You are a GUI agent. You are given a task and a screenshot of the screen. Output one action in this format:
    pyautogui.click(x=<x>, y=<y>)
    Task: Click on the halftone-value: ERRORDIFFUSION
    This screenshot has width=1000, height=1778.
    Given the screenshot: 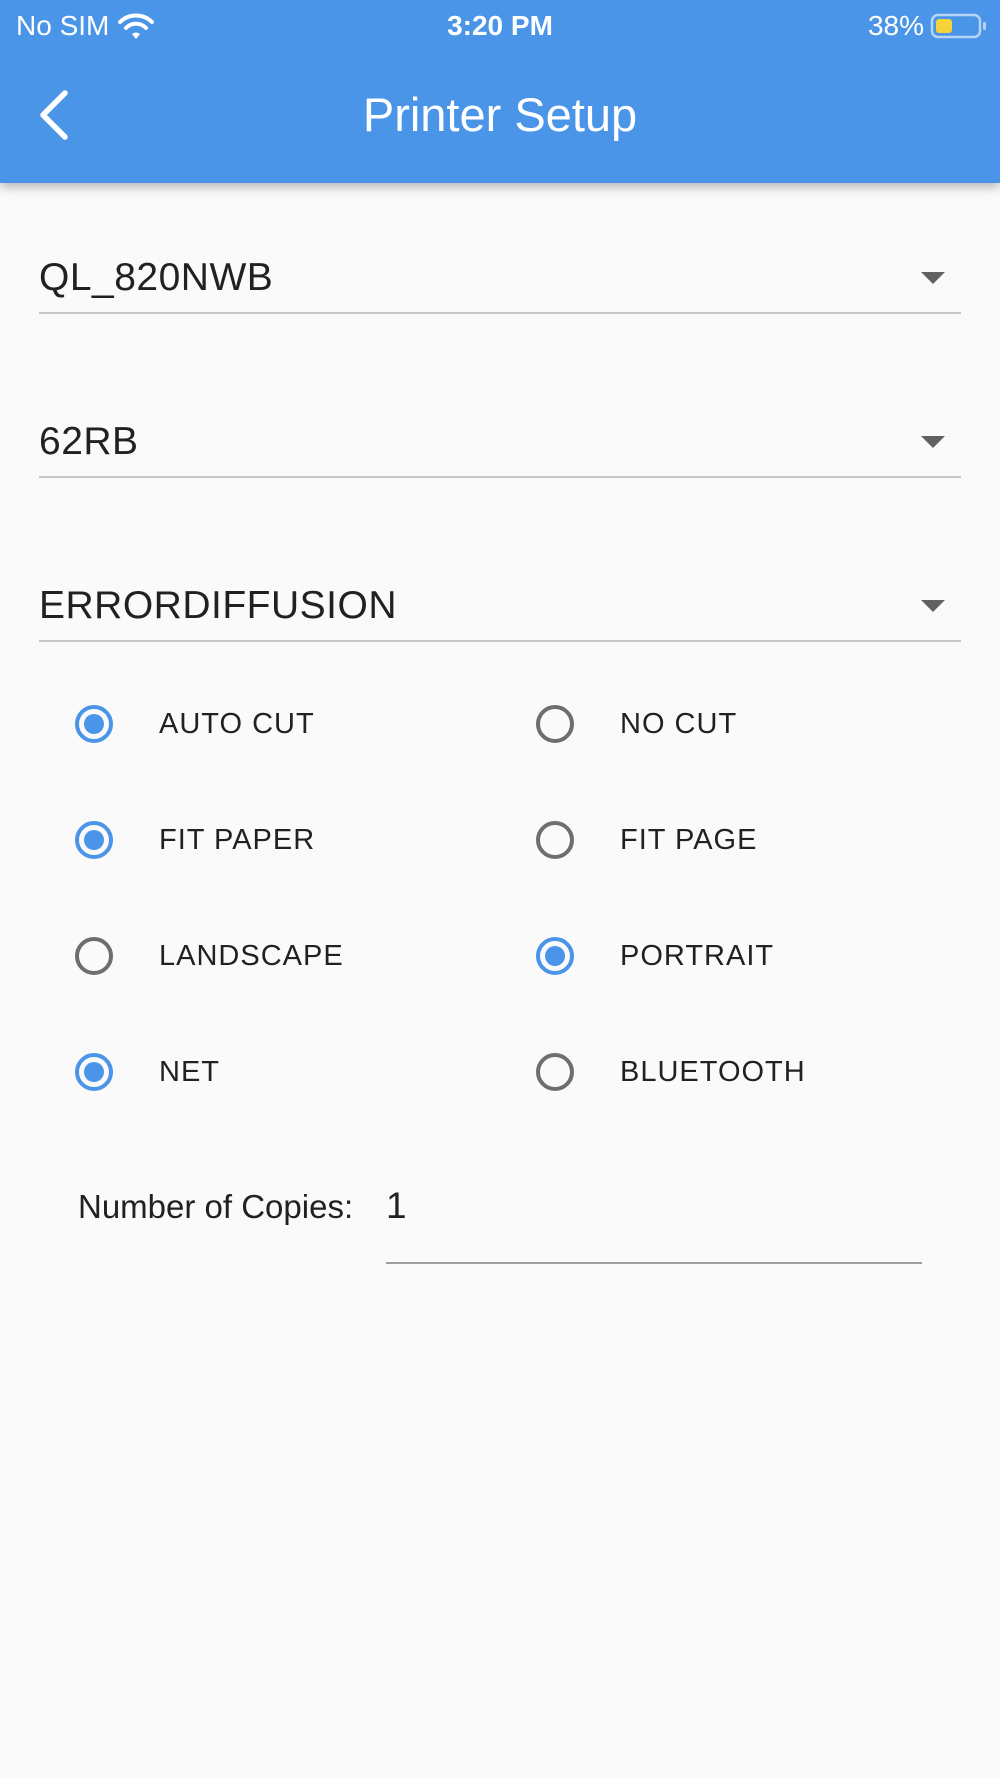 What is the action you would take?
    pyautogui.click(x=218, y=605)
    